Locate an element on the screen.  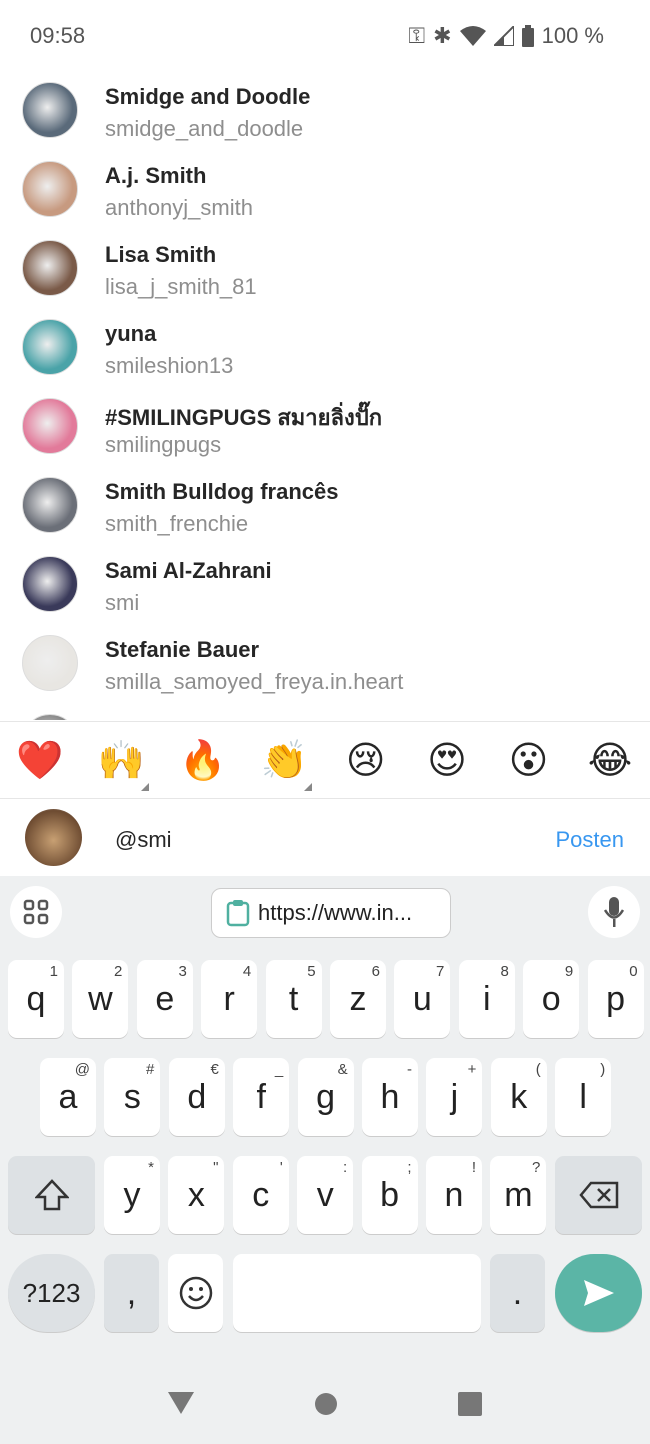
emoji-button: 😂 is located at coordinates (610, 760).